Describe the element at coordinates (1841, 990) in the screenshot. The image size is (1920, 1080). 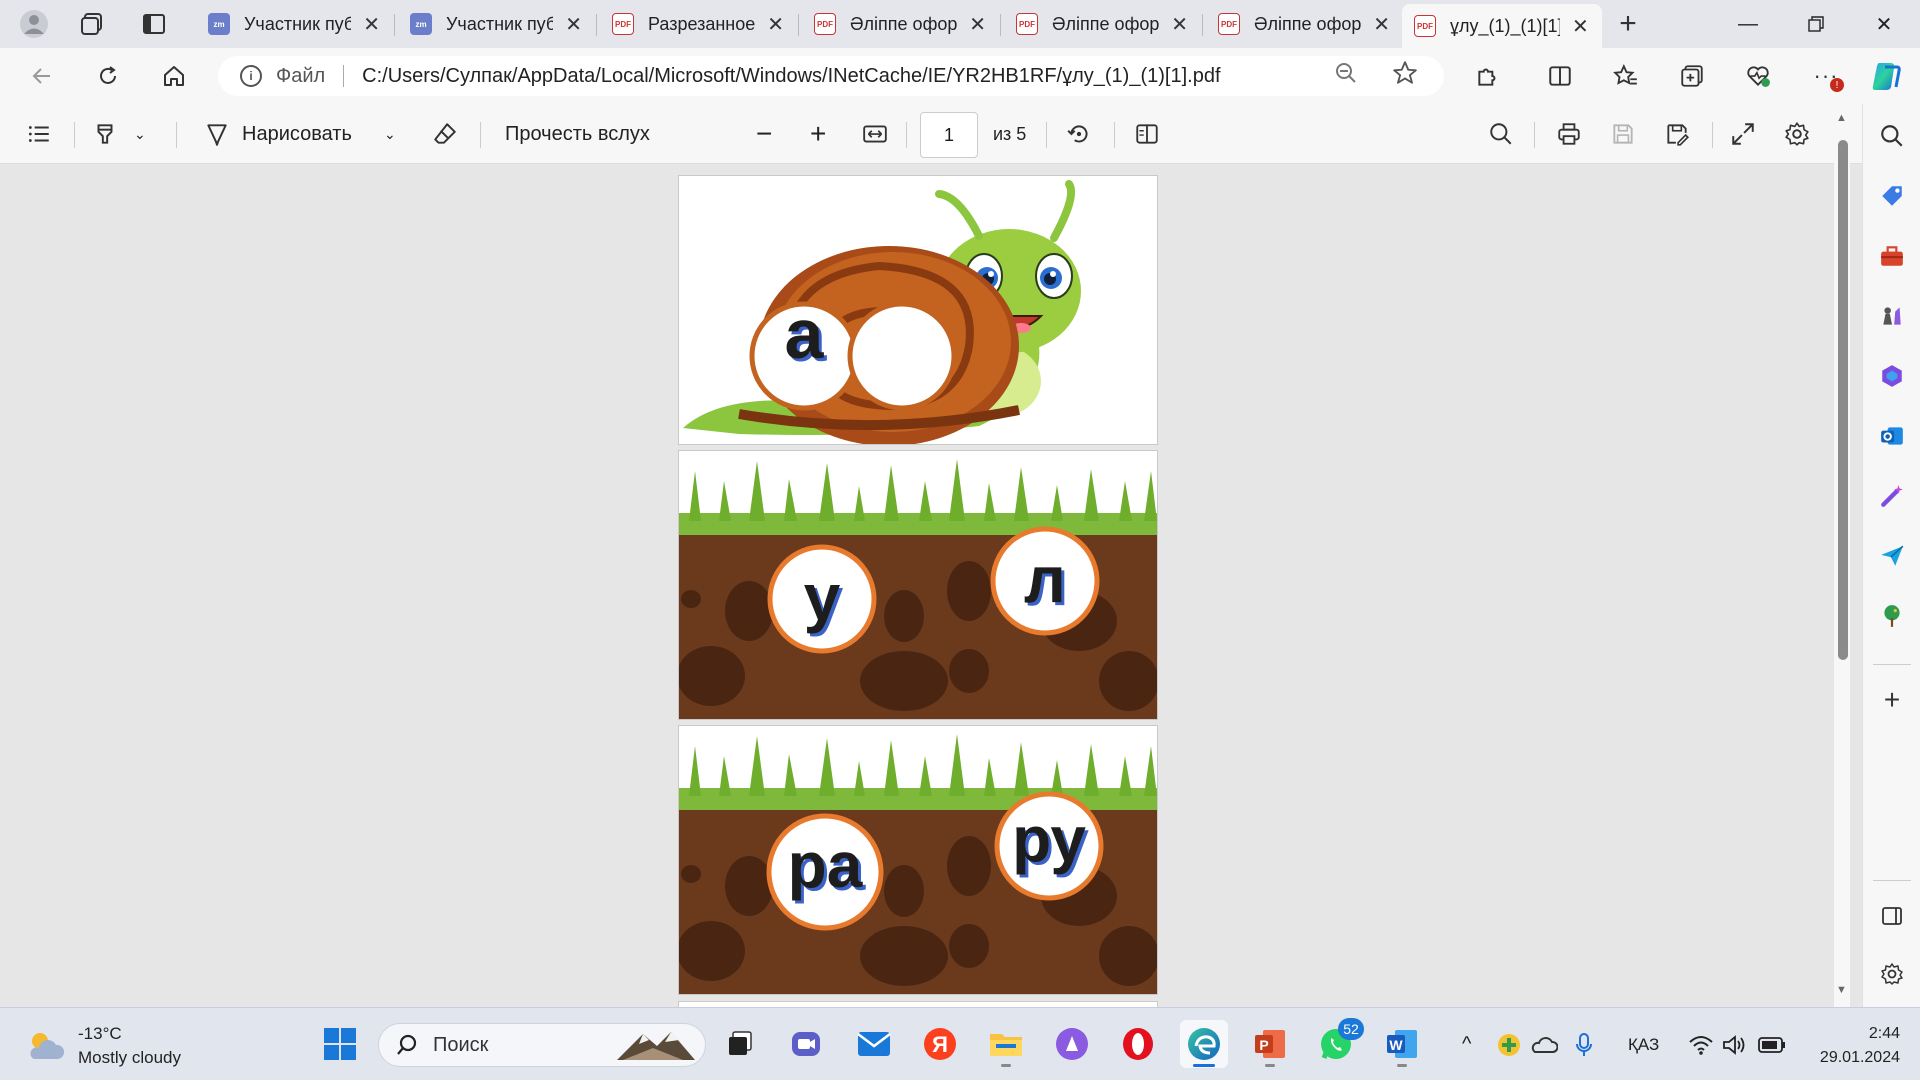
I see `scroll-down-icon: ▼` at that location.